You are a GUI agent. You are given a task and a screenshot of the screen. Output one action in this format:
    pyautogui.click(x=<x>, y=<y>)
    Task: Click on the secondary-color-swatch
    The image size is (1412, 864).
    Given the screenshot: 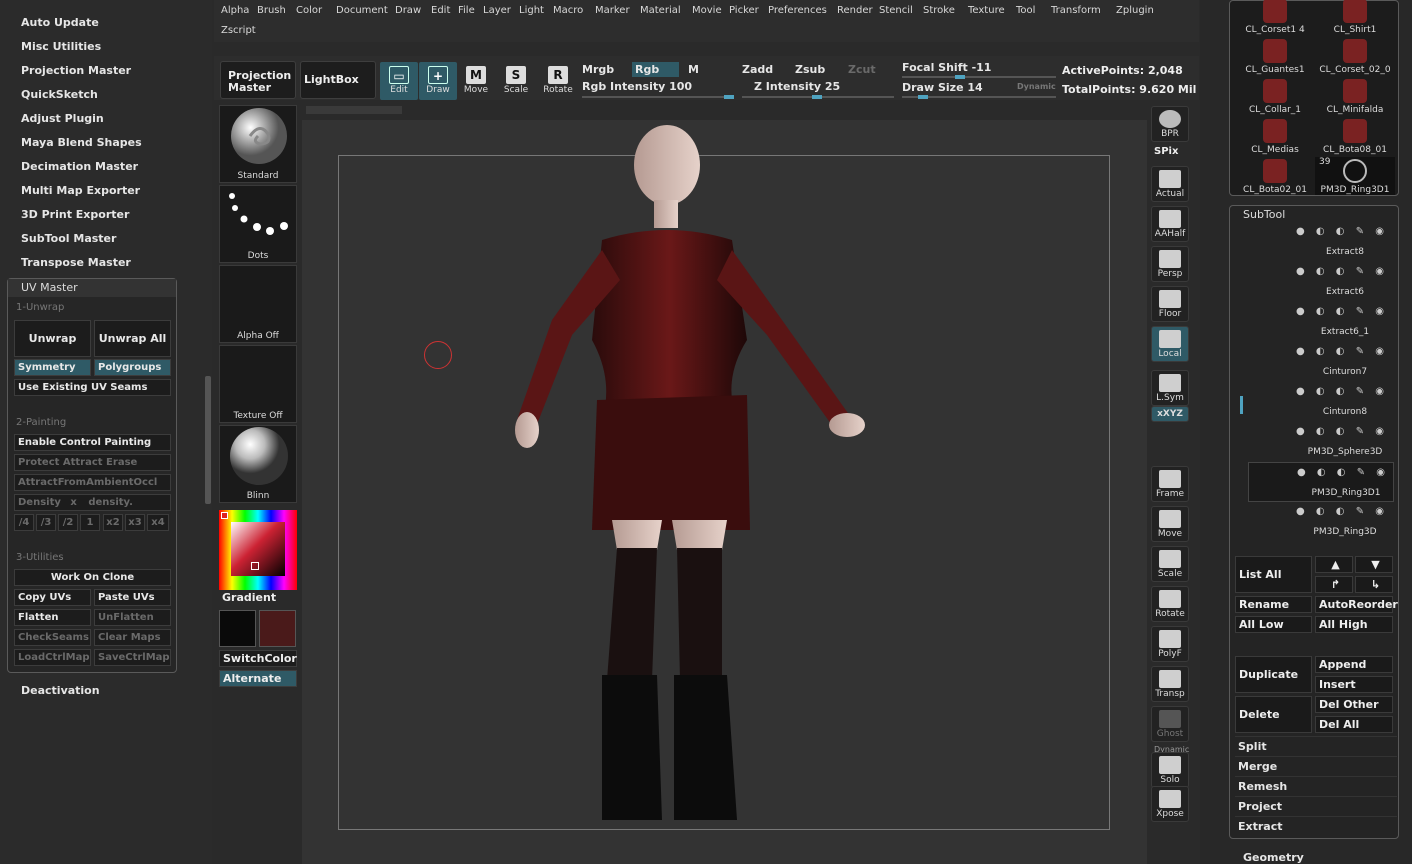 What is the action you would take?
    pyautogui.click(x=277, y=628)
    